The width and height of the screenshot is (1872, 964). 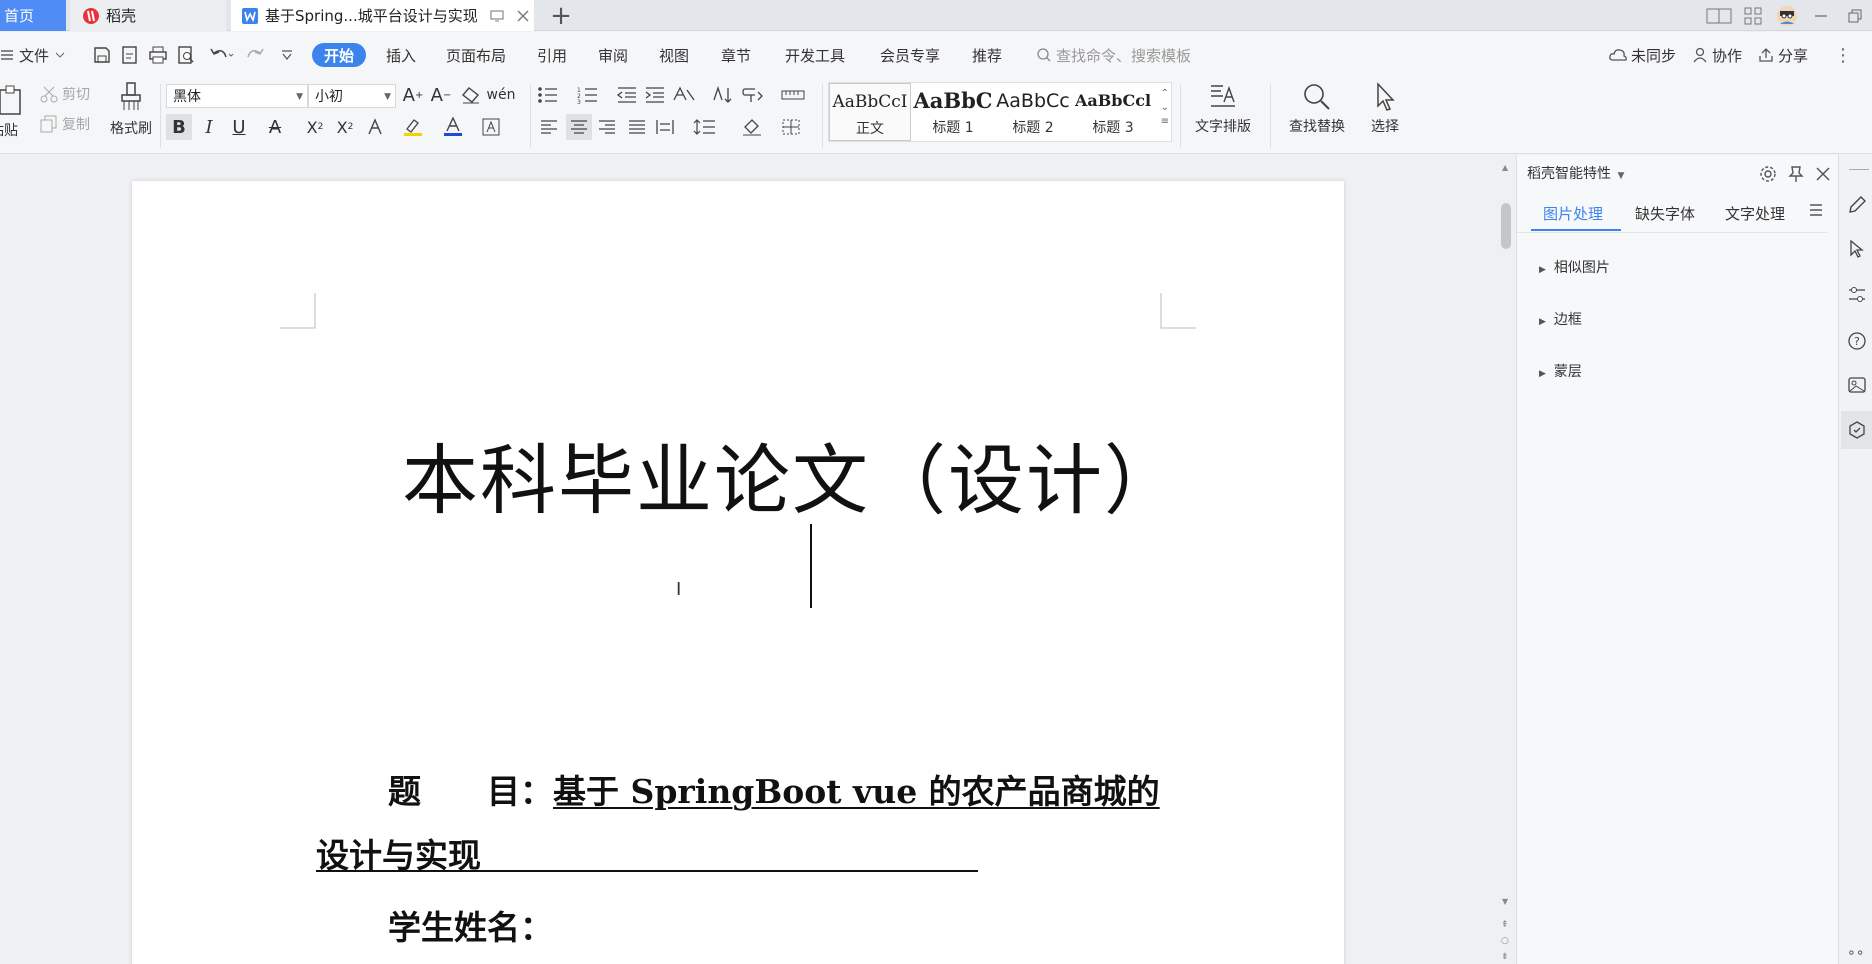 What do you see at coordinates (1165, 108) in the screenshot?
I see `styles-scroll-icon: ⌃ ⌄ ≡` at bounding box center [1165, 108].